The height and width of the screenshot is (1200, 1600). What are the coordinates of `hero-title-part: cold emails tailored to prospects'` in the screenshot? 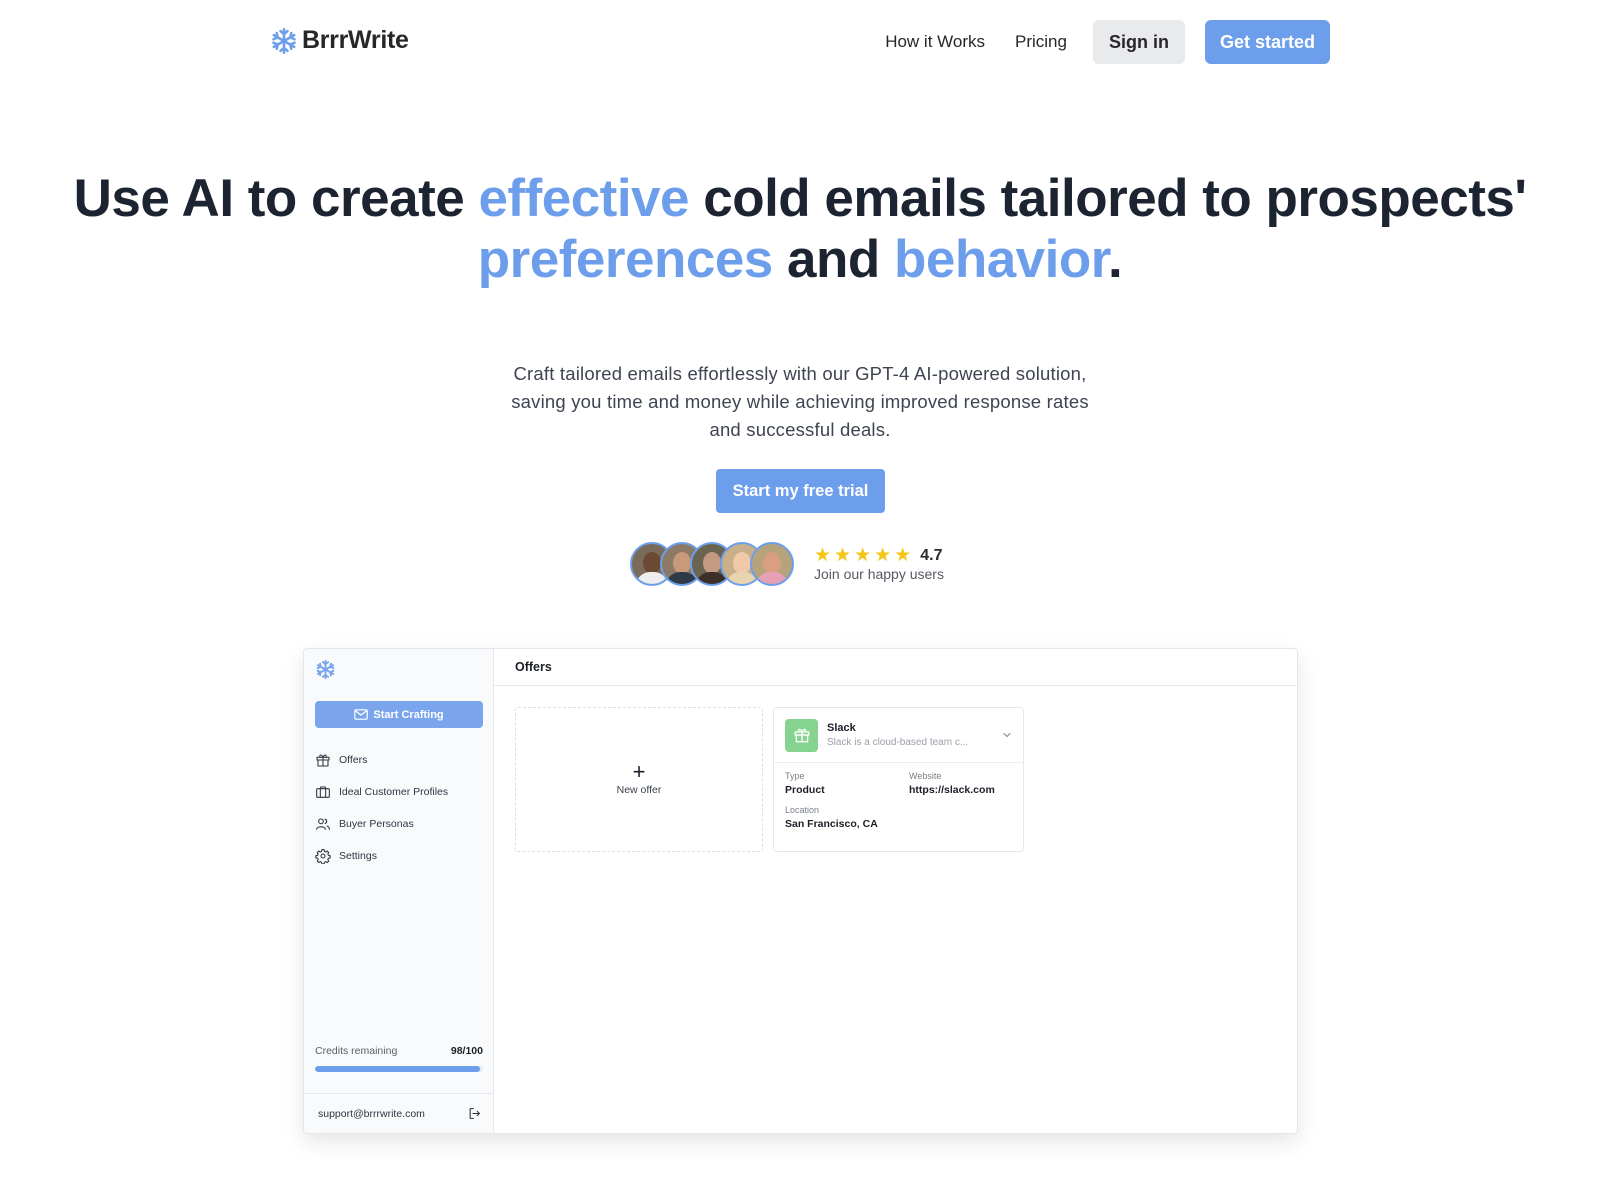 It's located at (1108, 198).